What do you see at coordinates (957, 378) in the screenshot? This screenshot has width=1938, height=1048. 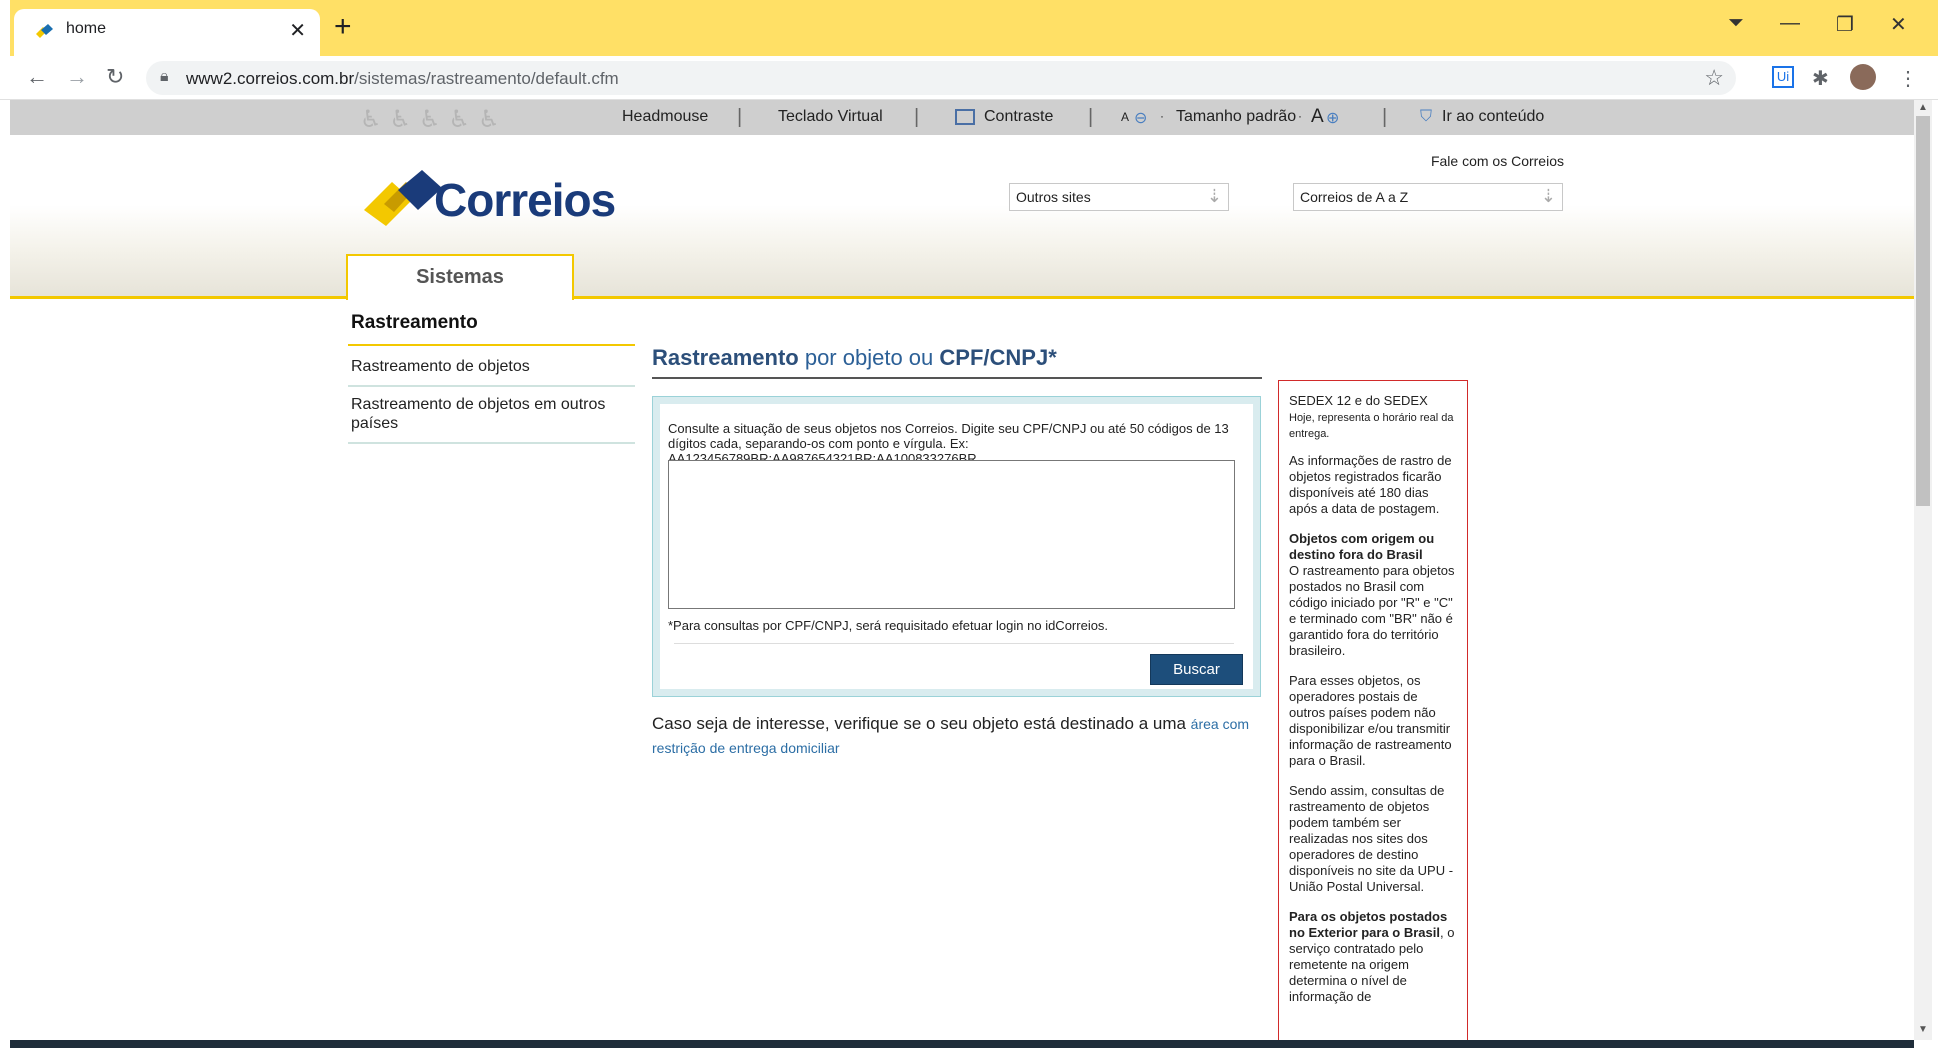 I see `title-underline` at bounding box center [957, 378].